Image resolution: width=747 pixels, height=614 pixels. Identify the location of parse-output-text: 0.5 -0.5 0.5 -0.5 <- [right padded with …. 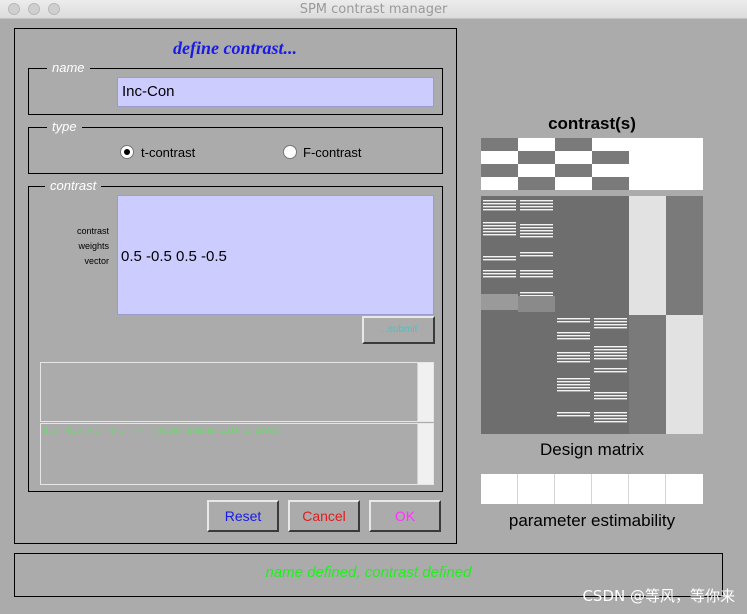
(163, 430).